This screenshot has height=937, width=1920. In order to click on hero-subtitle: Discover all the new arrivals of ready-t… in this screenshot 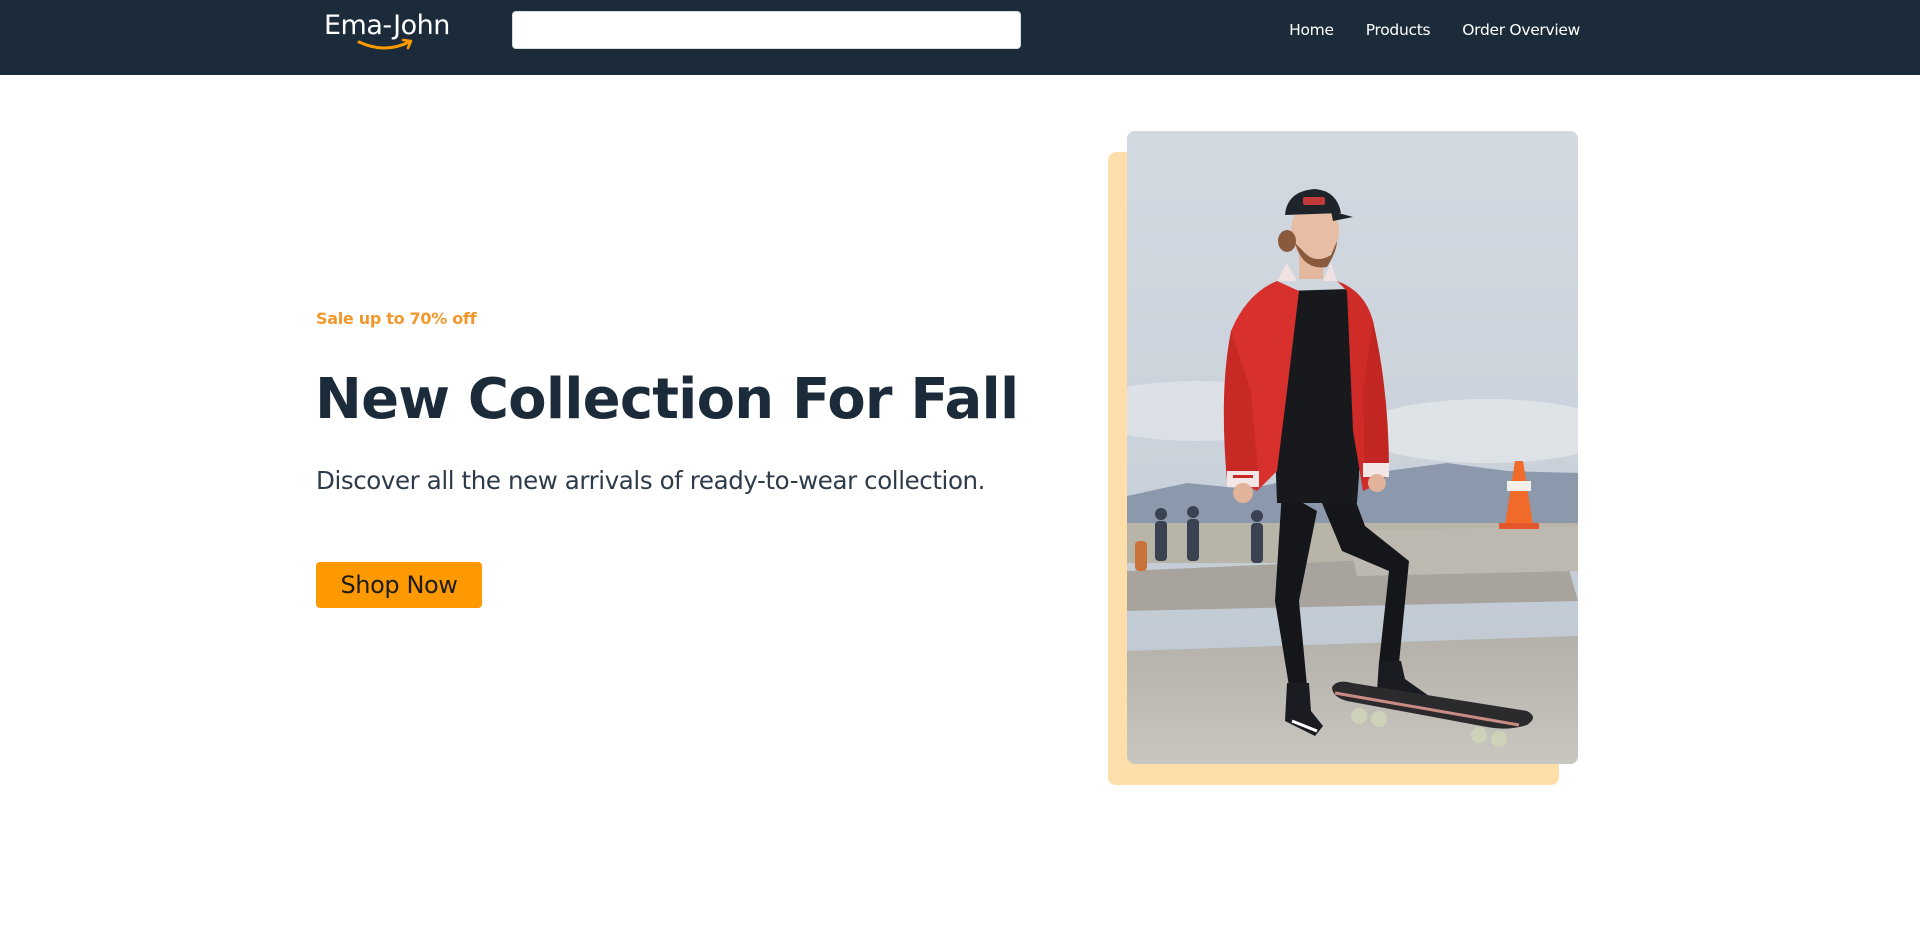, I will do `click(651, 480)`.